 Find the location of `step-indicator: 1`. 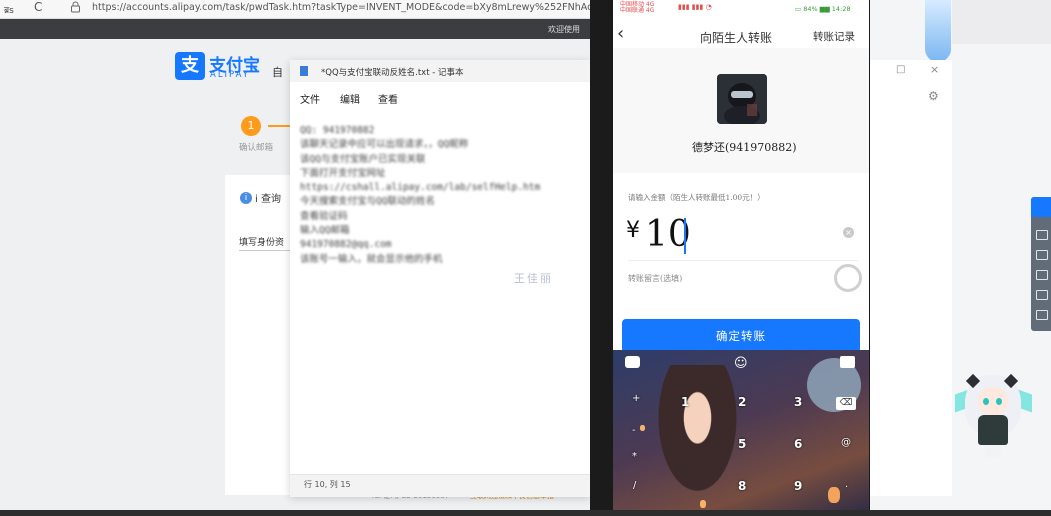

step-indicator: 1 is located at coordinates (251, 126).